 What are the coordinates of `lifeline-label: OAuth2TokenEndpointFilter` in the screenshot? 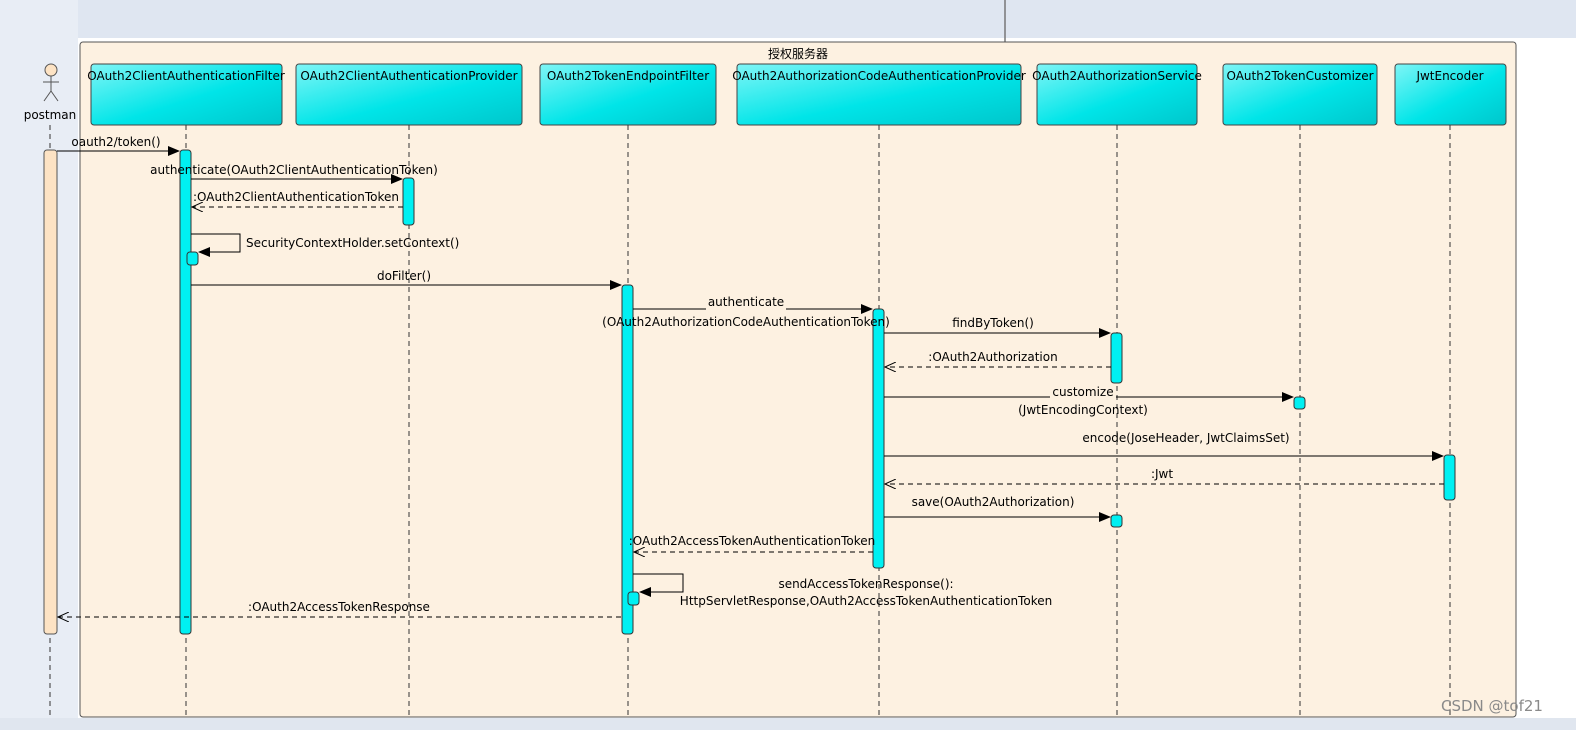 It's located at (628, 76).